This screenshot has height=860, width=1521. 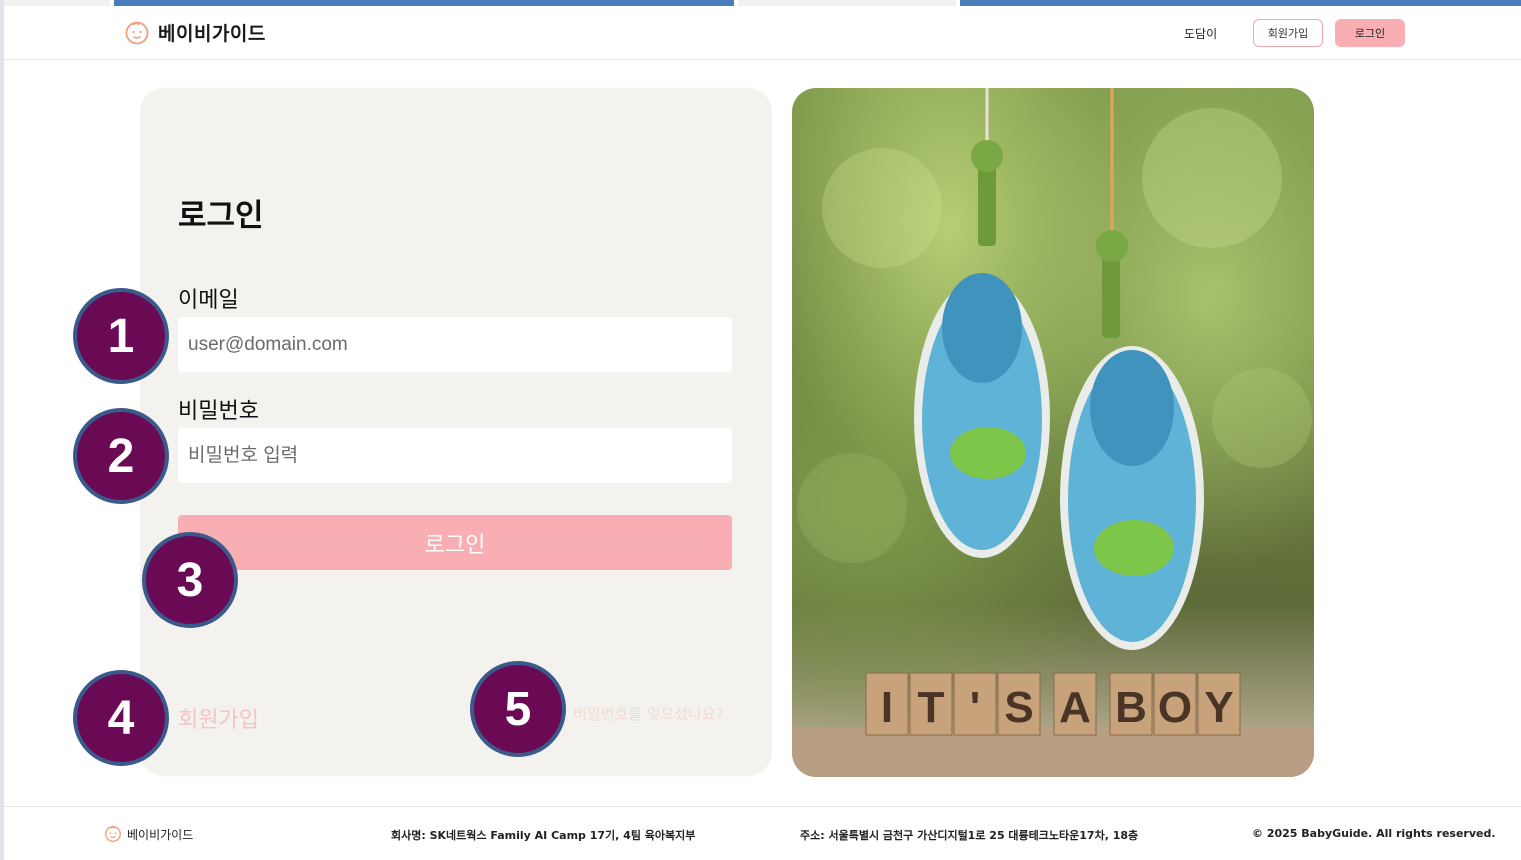 I want to click on login-submit-button: 로그인, so click(x=455, y=542).